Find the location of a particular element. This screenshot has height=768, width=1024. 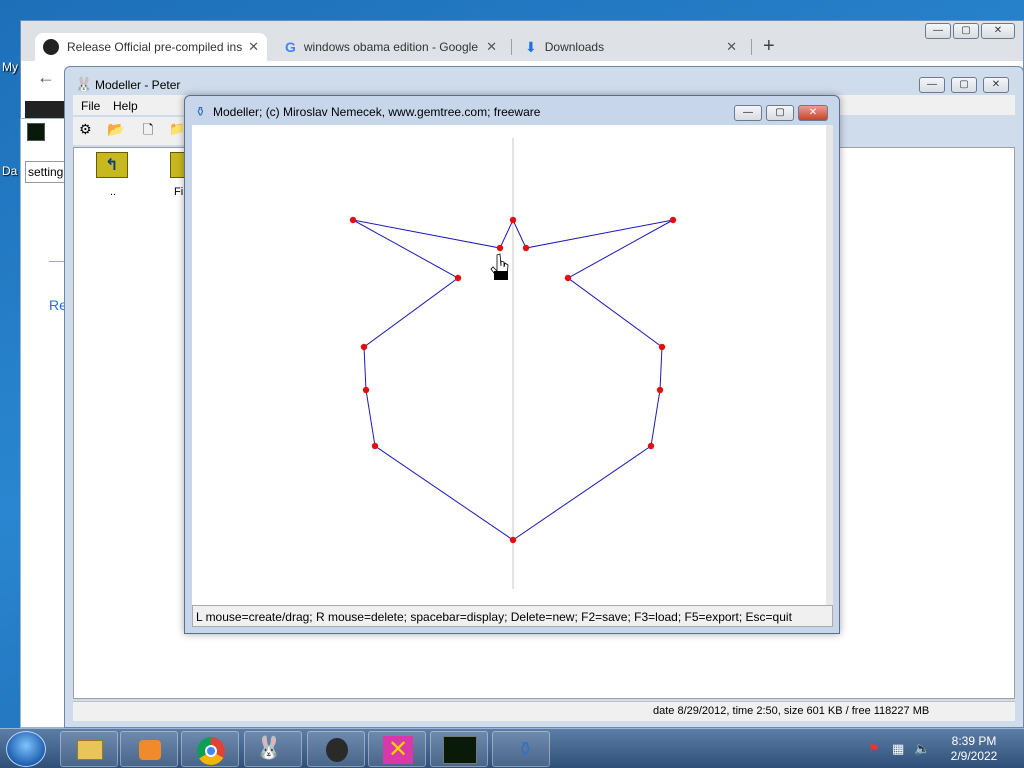

media-player-icon is located at coordinates (149, 749).